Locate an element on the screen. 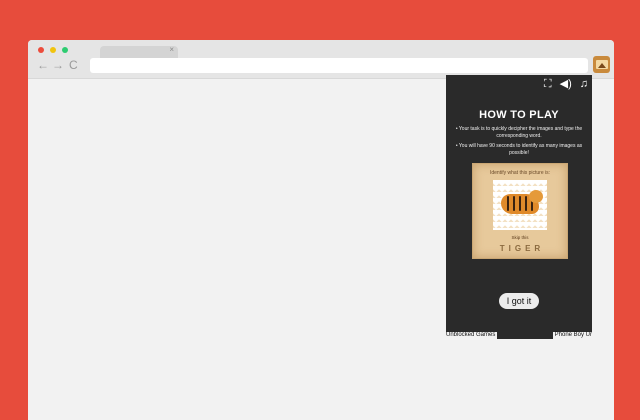 Image resolution: width=640 pixels, height=420 pixels. tab-close-icon: × is located at coordinates (171, 49).